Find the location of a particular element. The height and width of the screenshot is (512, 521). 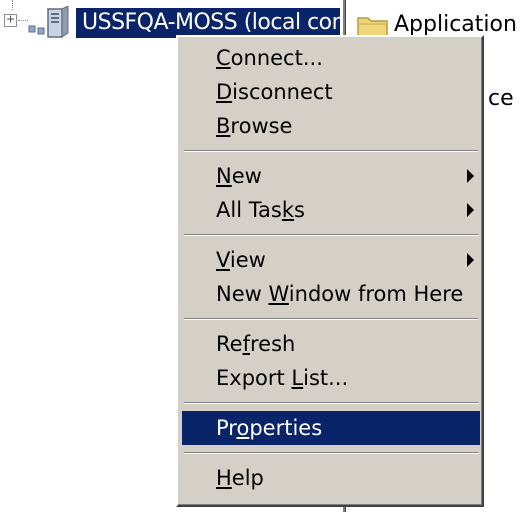

menu-item-label: Disconnect is located at coordinates (274, 92).